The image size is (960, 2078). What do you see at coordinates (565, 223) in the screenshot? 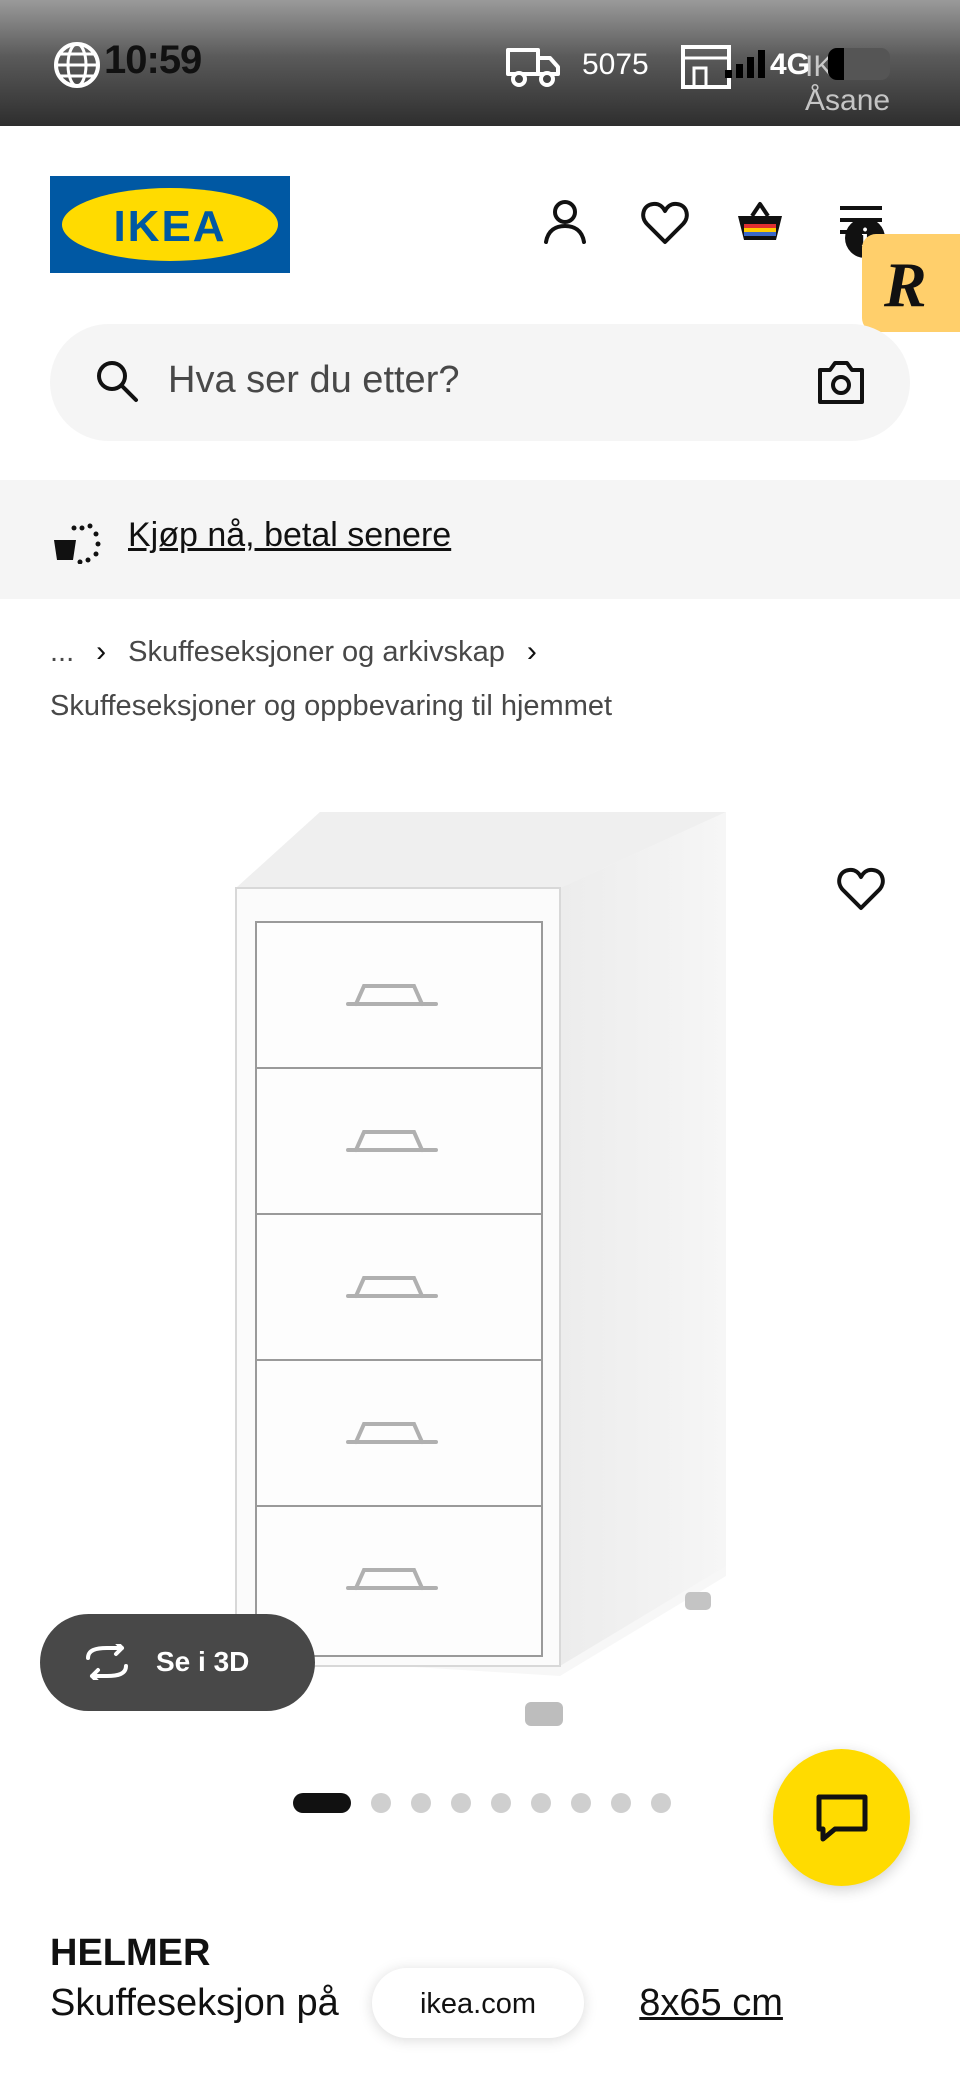
I see `user-icon` at bounding box center [565, 223].